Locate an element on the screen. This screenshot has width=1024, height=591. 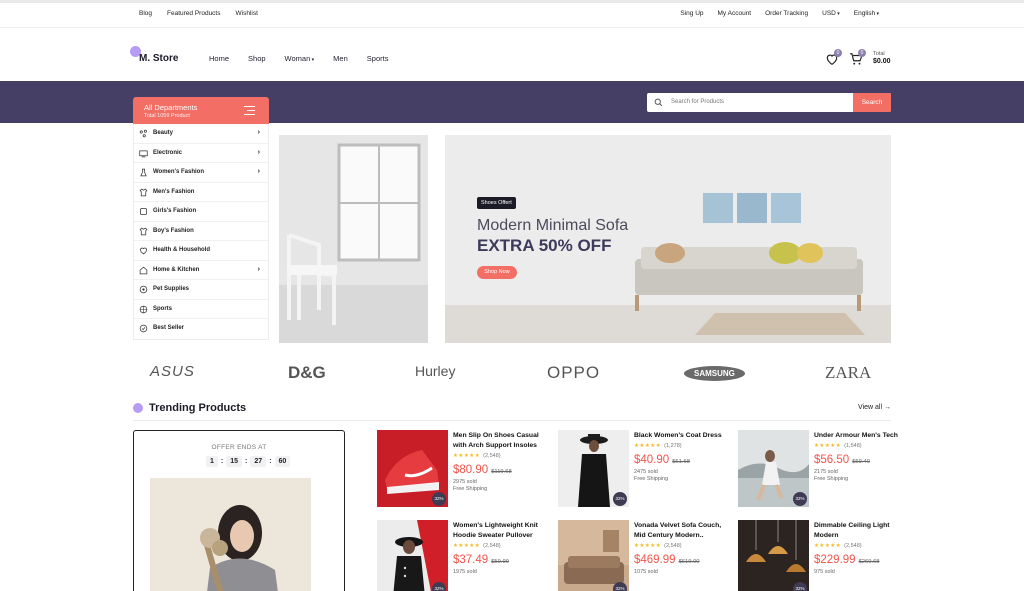
brand-strip: ASUS D&G Hurley OPPO SAMSUNG ZARA is located at coordinates (512, 375).